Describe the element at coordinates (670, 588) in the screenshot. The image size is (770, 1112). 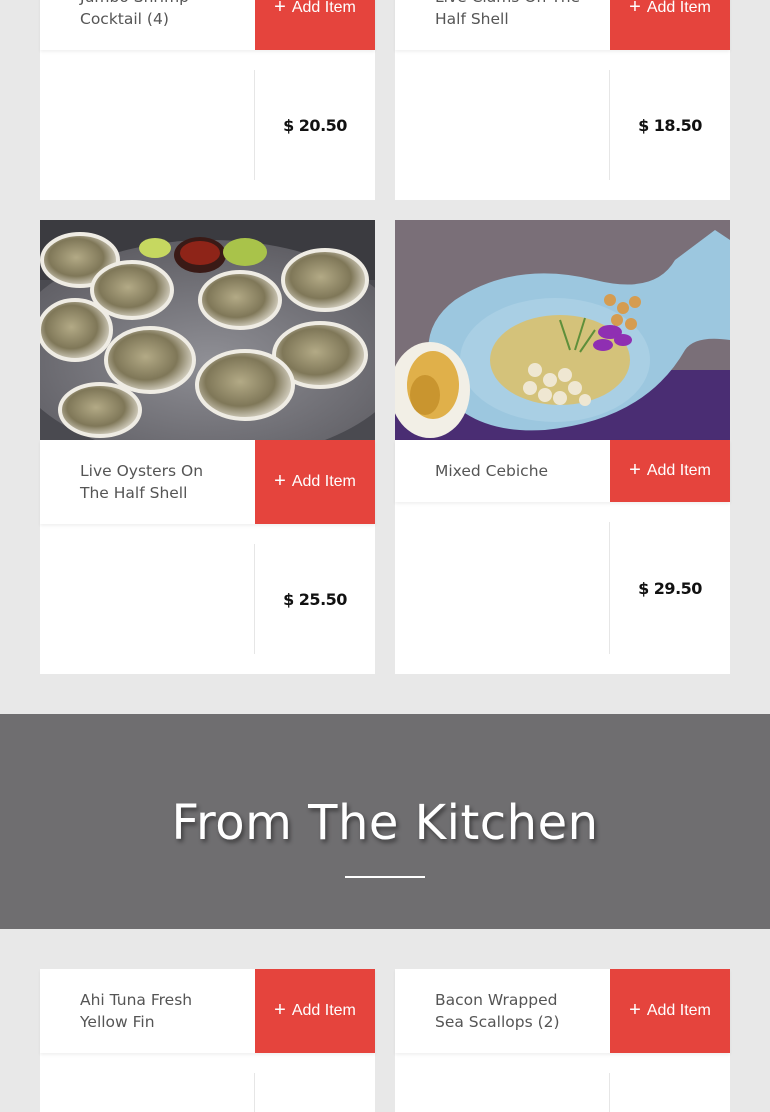
I see `item-price: $ 29.50` at that location.